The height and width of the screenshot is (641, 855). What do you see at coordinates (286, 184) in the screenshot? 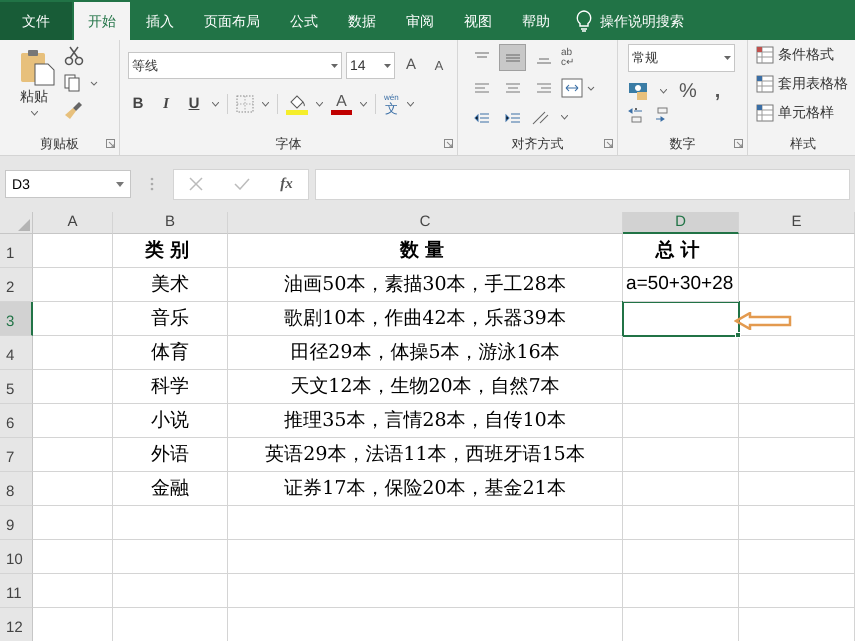
I see `insert-function-button: fx` at bounding box center [286, 184].